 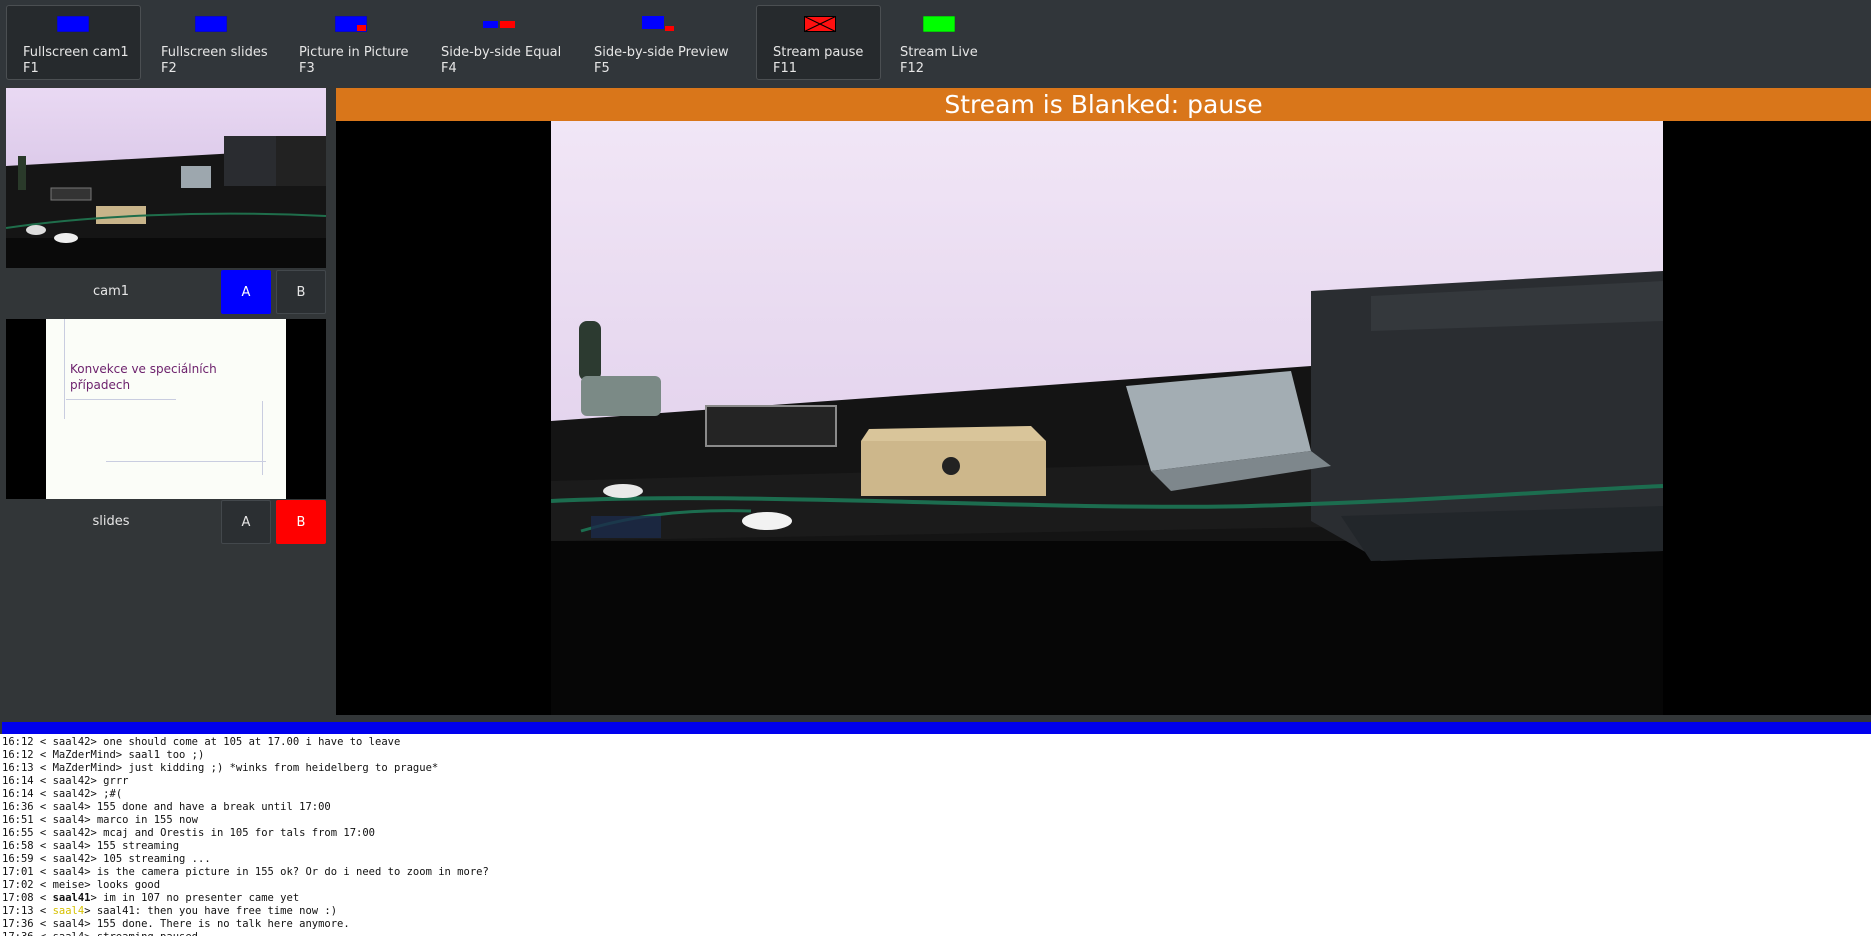 I want to click on slide-rule-bottom, so click(x=186, y=461).